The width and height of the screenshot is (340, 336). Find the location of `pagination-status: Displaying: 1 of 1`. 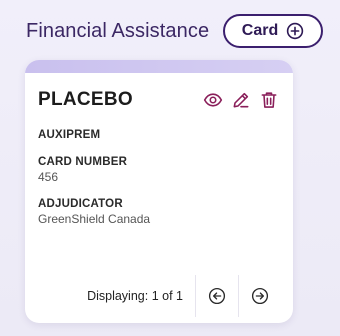

pagination-status: Displaying: 1 of 1 is located at coordinates (135, 296).